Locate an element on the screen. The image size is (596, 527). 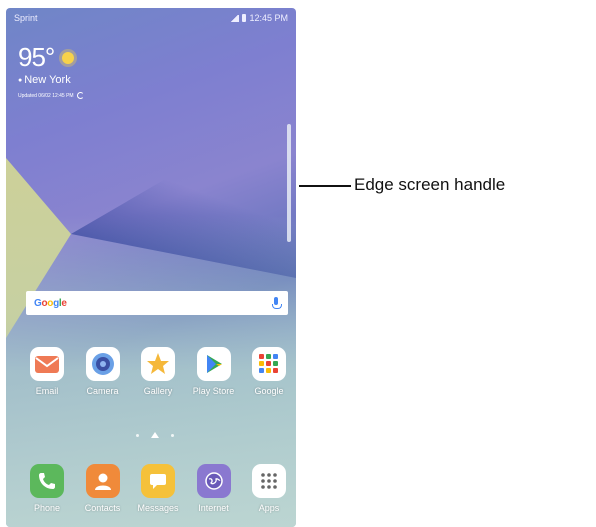
app-google-folder: Google is located at coordinates (269, 371).